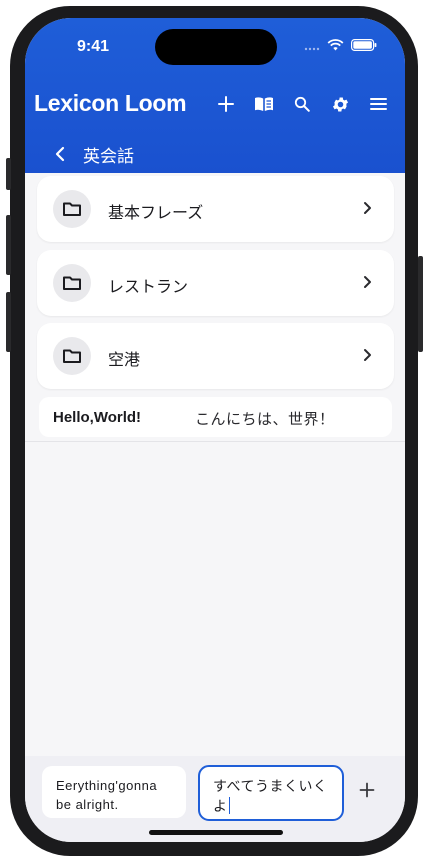 This screenshot has width=429, height=860. I want to click on add-button, so click(226, 104).